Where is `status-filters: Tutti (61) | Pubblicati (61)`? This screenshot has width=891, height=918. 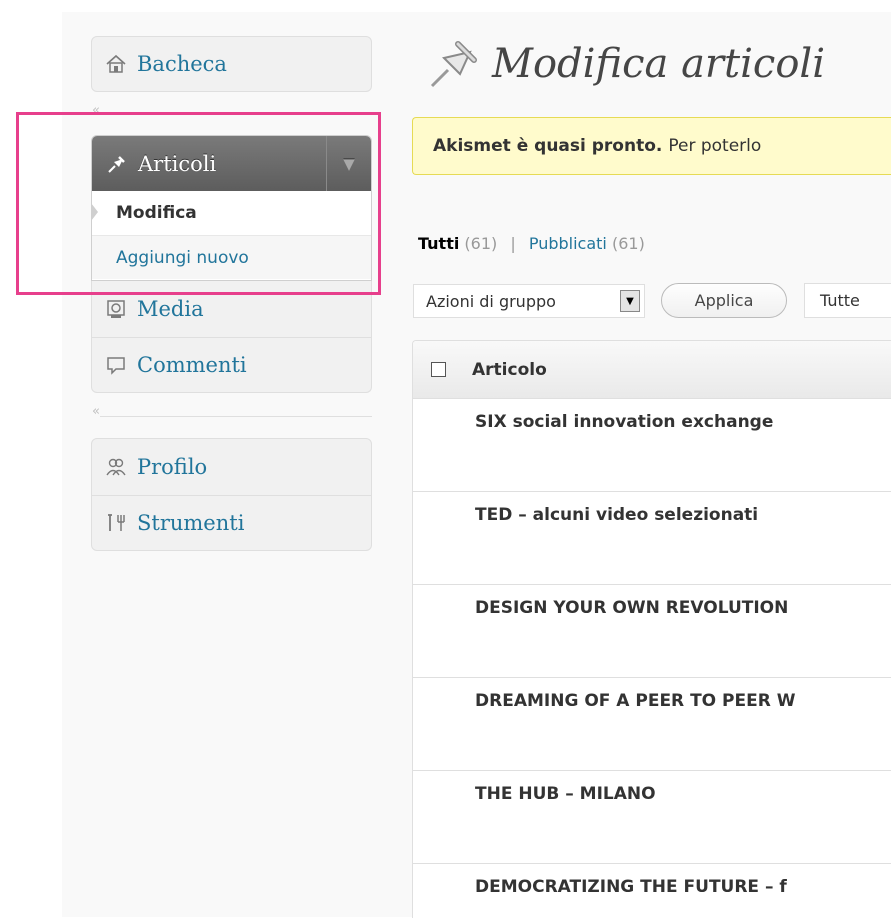
status-filters: Tutti (61) | Pubblicati (61) is located at coordinates (531, 243).